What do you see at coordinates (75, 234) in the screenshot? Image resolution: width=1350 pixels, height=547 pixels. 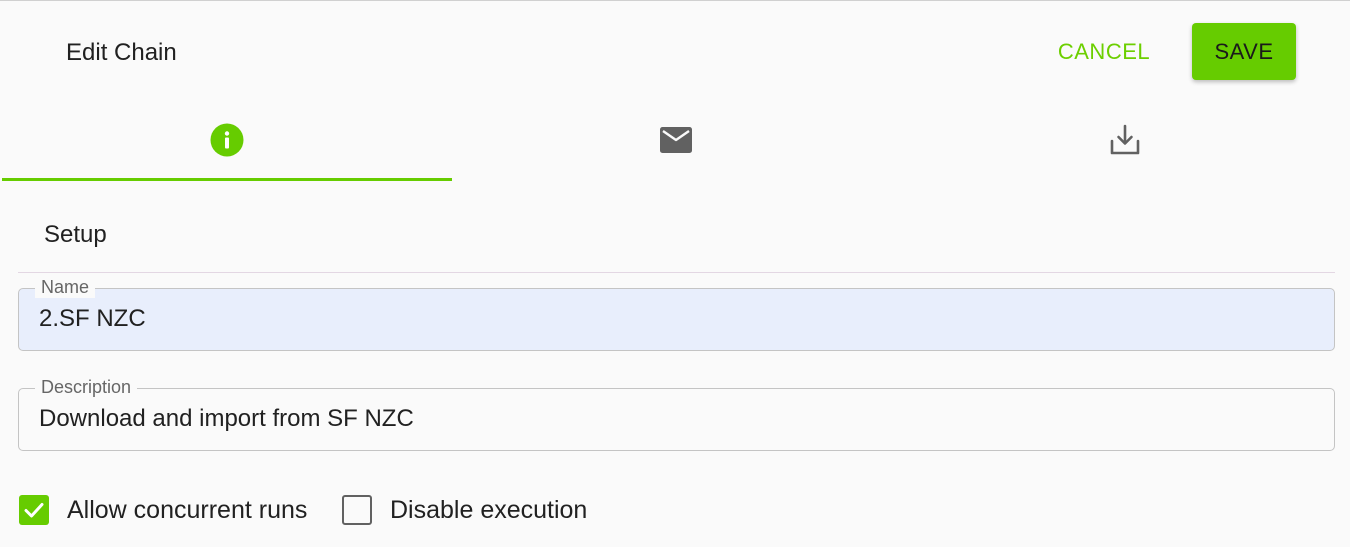 I see `section-title: Setup` at bounding box center [75, 234].